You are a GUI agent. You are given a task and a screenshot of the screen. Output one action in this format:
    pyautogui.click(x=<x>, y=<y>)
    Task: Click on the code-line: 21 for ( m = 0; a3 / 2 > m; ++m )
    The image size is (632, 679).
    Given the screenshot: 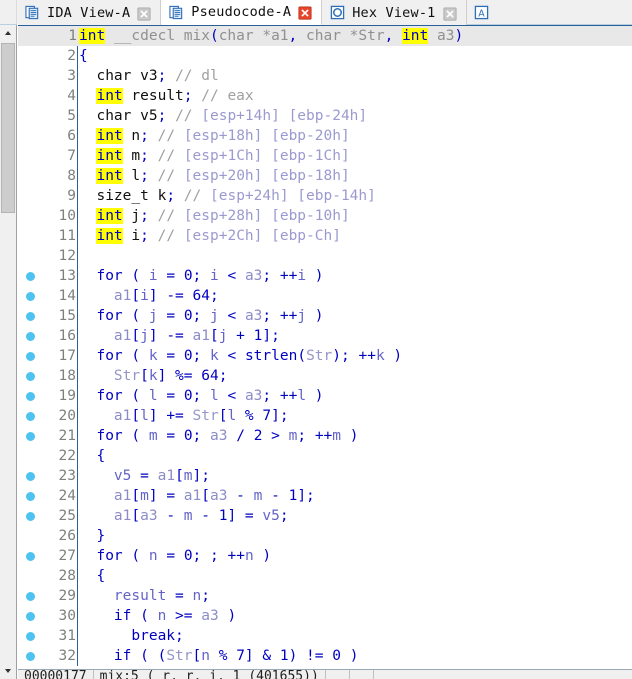 What is the action you would take?
    pyautogui.click(x=325, y=436)
    